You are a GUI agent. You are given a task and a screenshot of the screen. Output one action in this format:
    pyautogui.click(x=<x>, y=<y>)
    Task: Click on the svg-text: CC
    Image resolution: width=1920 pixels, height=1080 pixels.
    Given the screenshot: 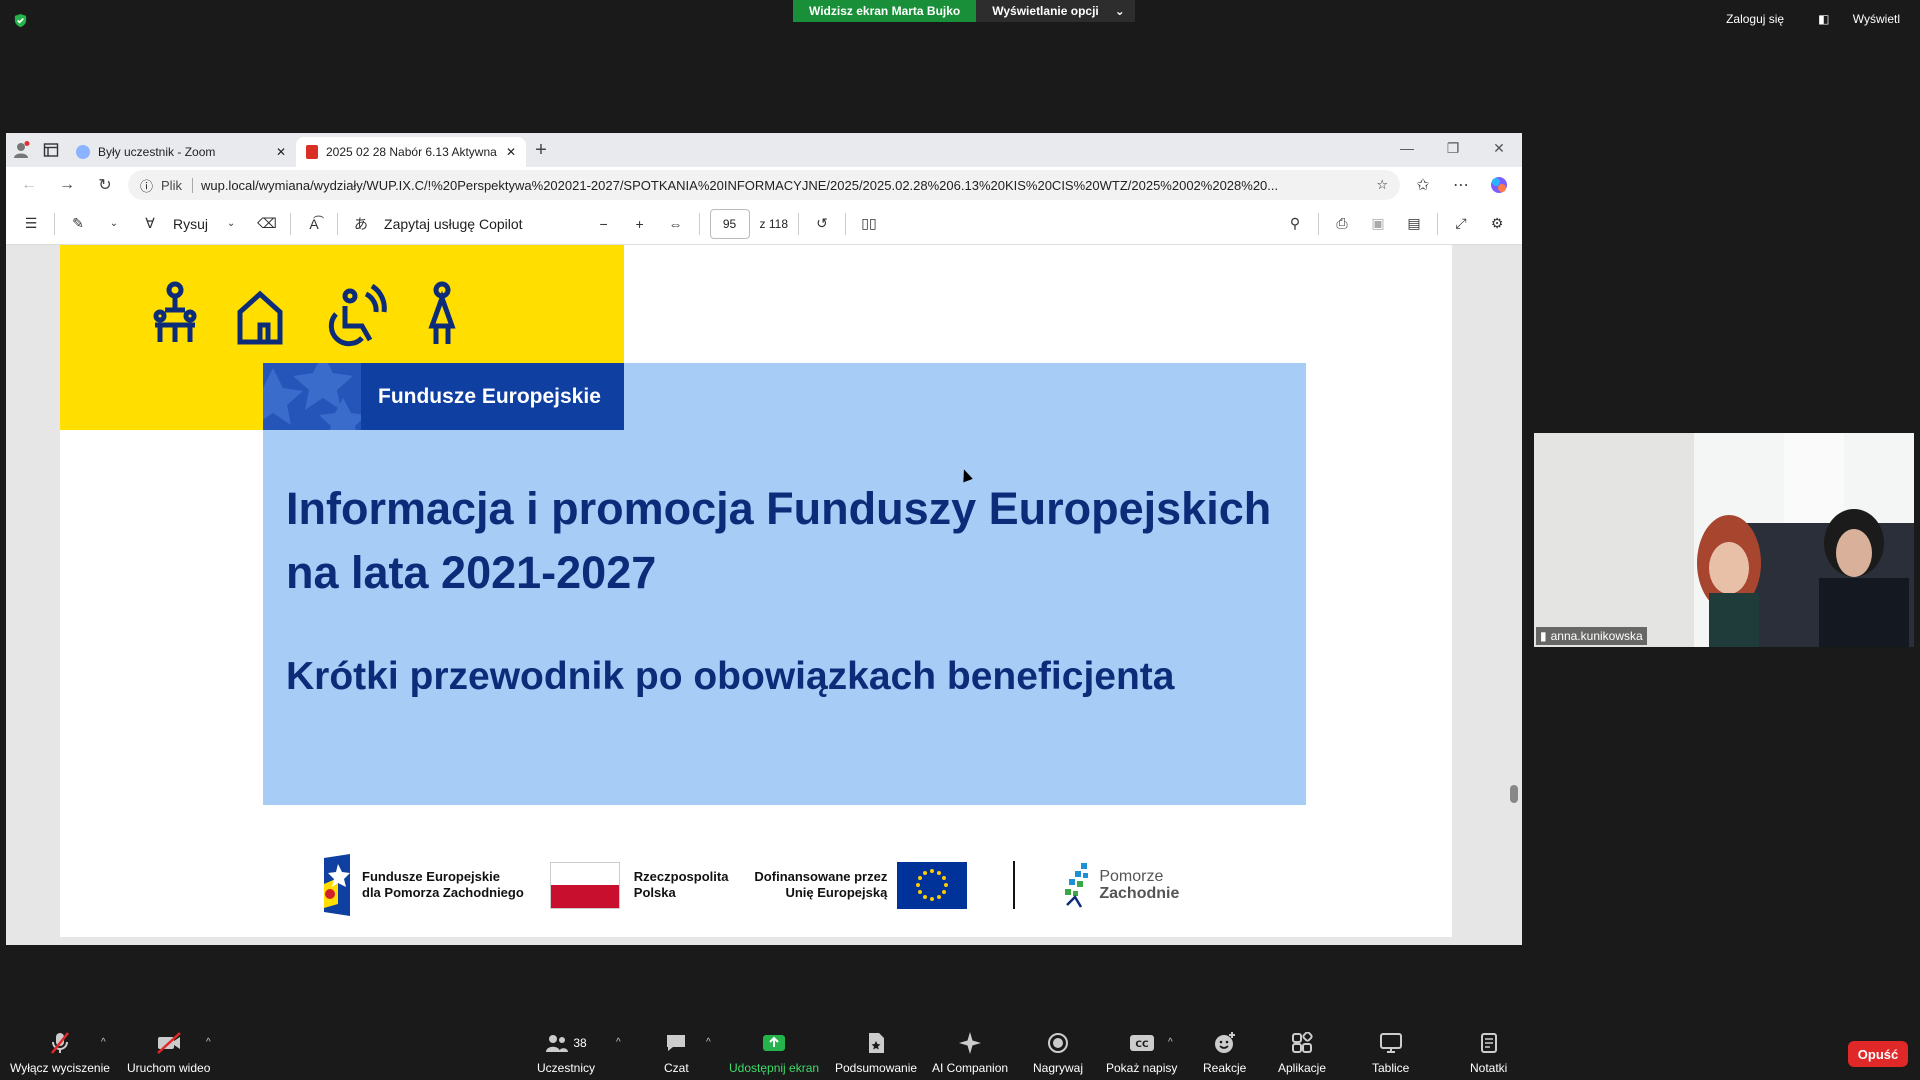 What is the action you would take?
    pyautogui.click(x=1142, y=1045)
    